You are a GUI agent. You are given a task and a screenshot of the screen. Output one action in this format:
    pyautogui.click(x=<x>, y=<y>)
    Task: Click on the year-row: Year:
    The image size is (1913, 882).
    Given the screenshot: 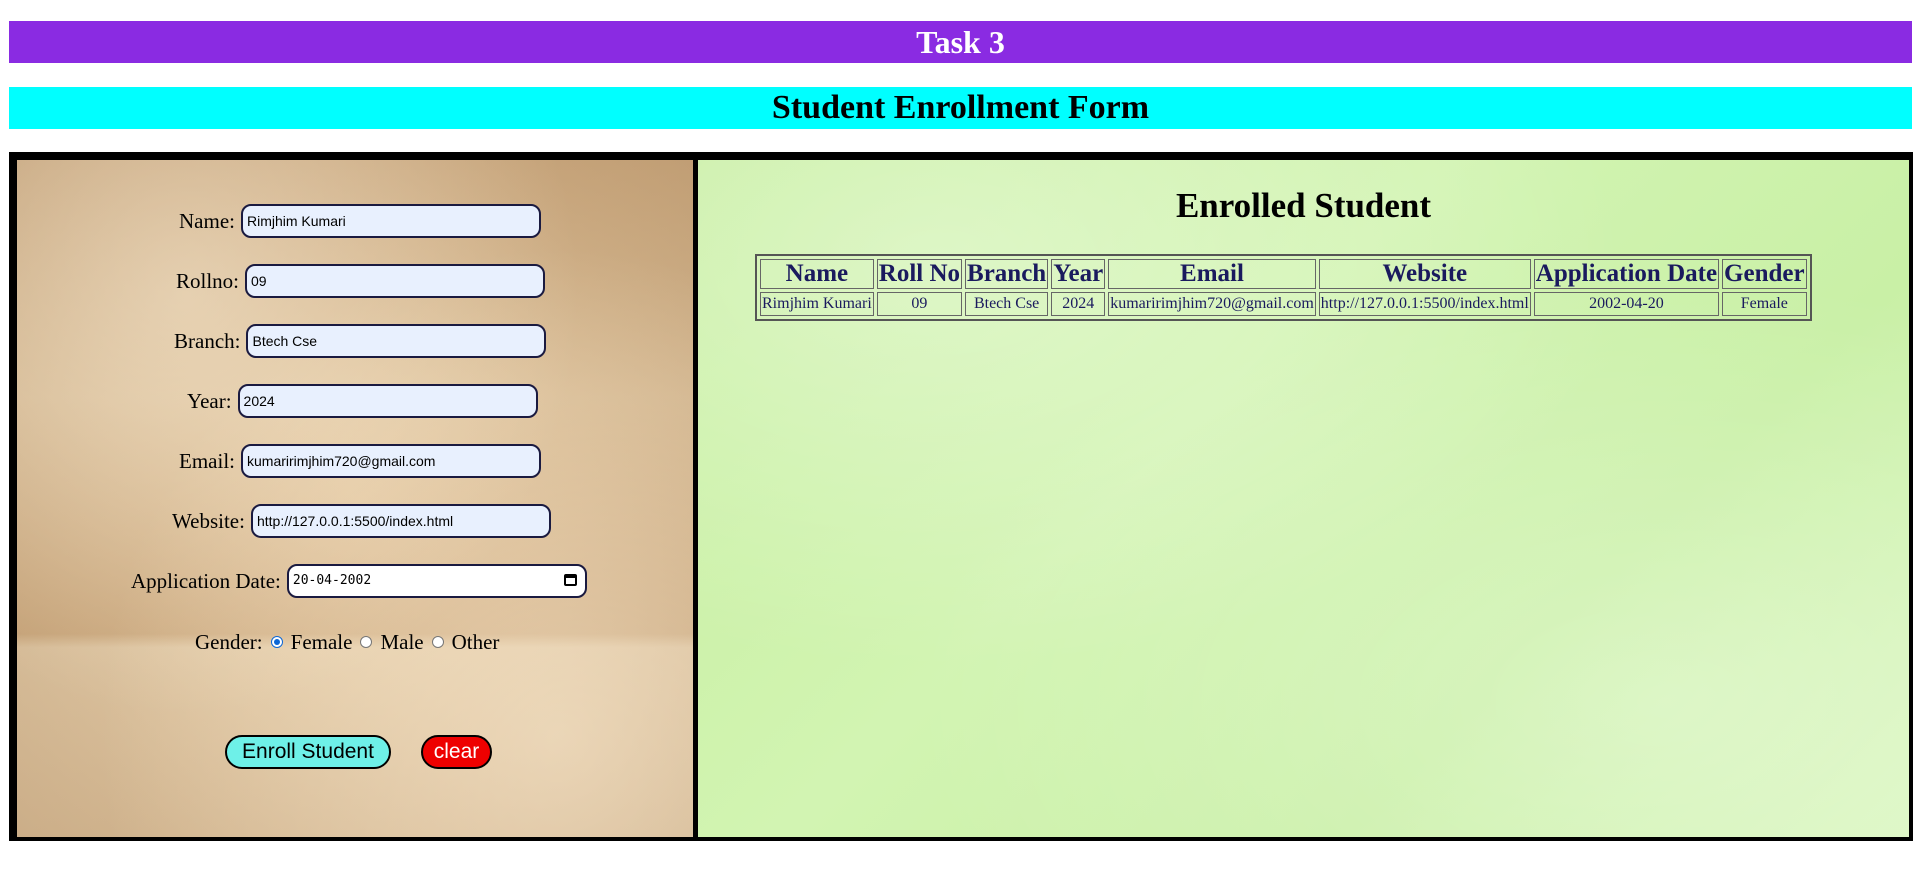 What is the action you would take?
    pyautogui.click(x=362, y=401)
    